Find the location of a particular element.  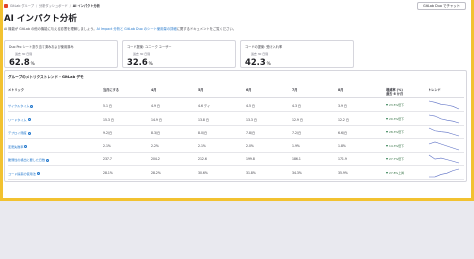

table-header-cell: 8月 is located at coordinates (341, 90).